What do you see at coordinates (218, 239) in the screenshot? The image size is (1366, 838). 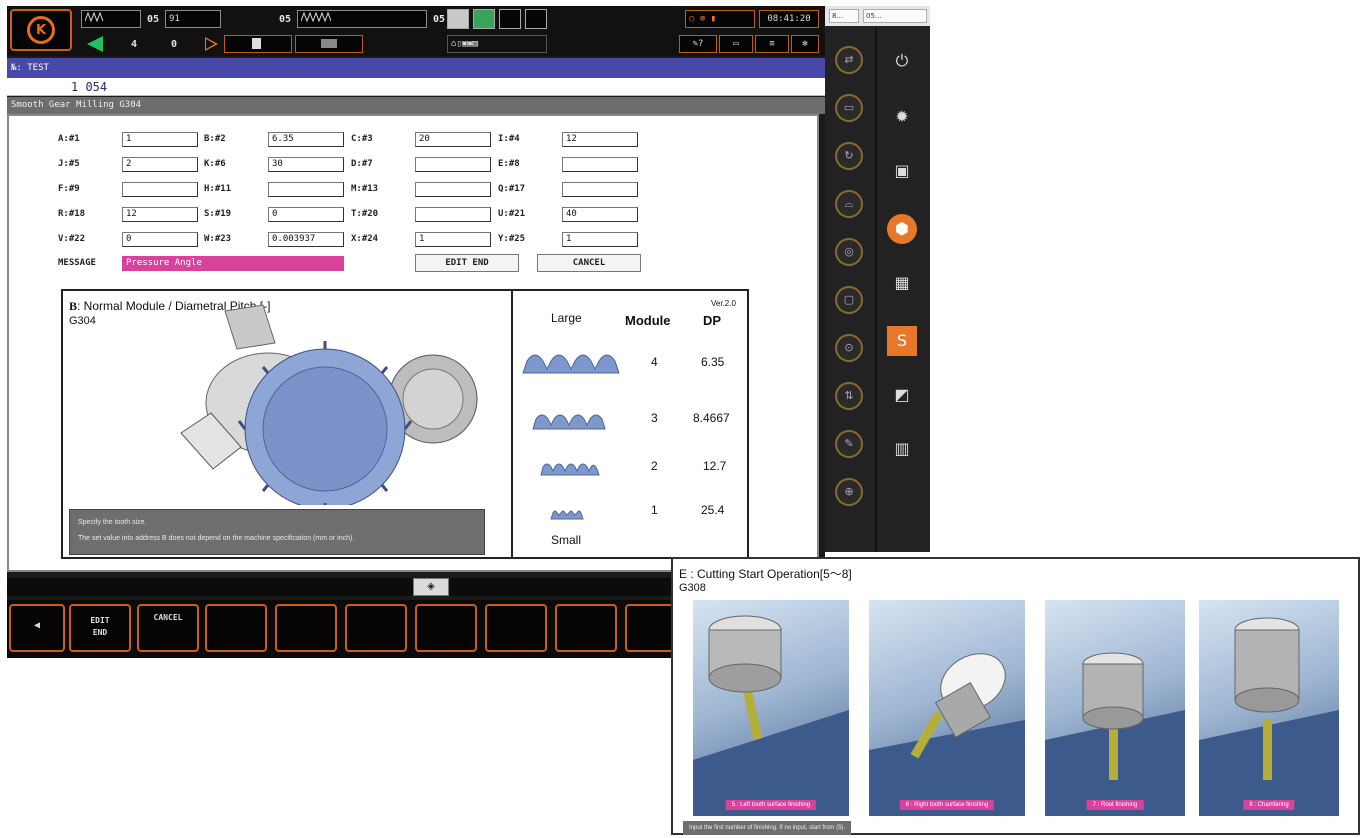 I see `field-label: W:#23` at bounding box center [218, 239].